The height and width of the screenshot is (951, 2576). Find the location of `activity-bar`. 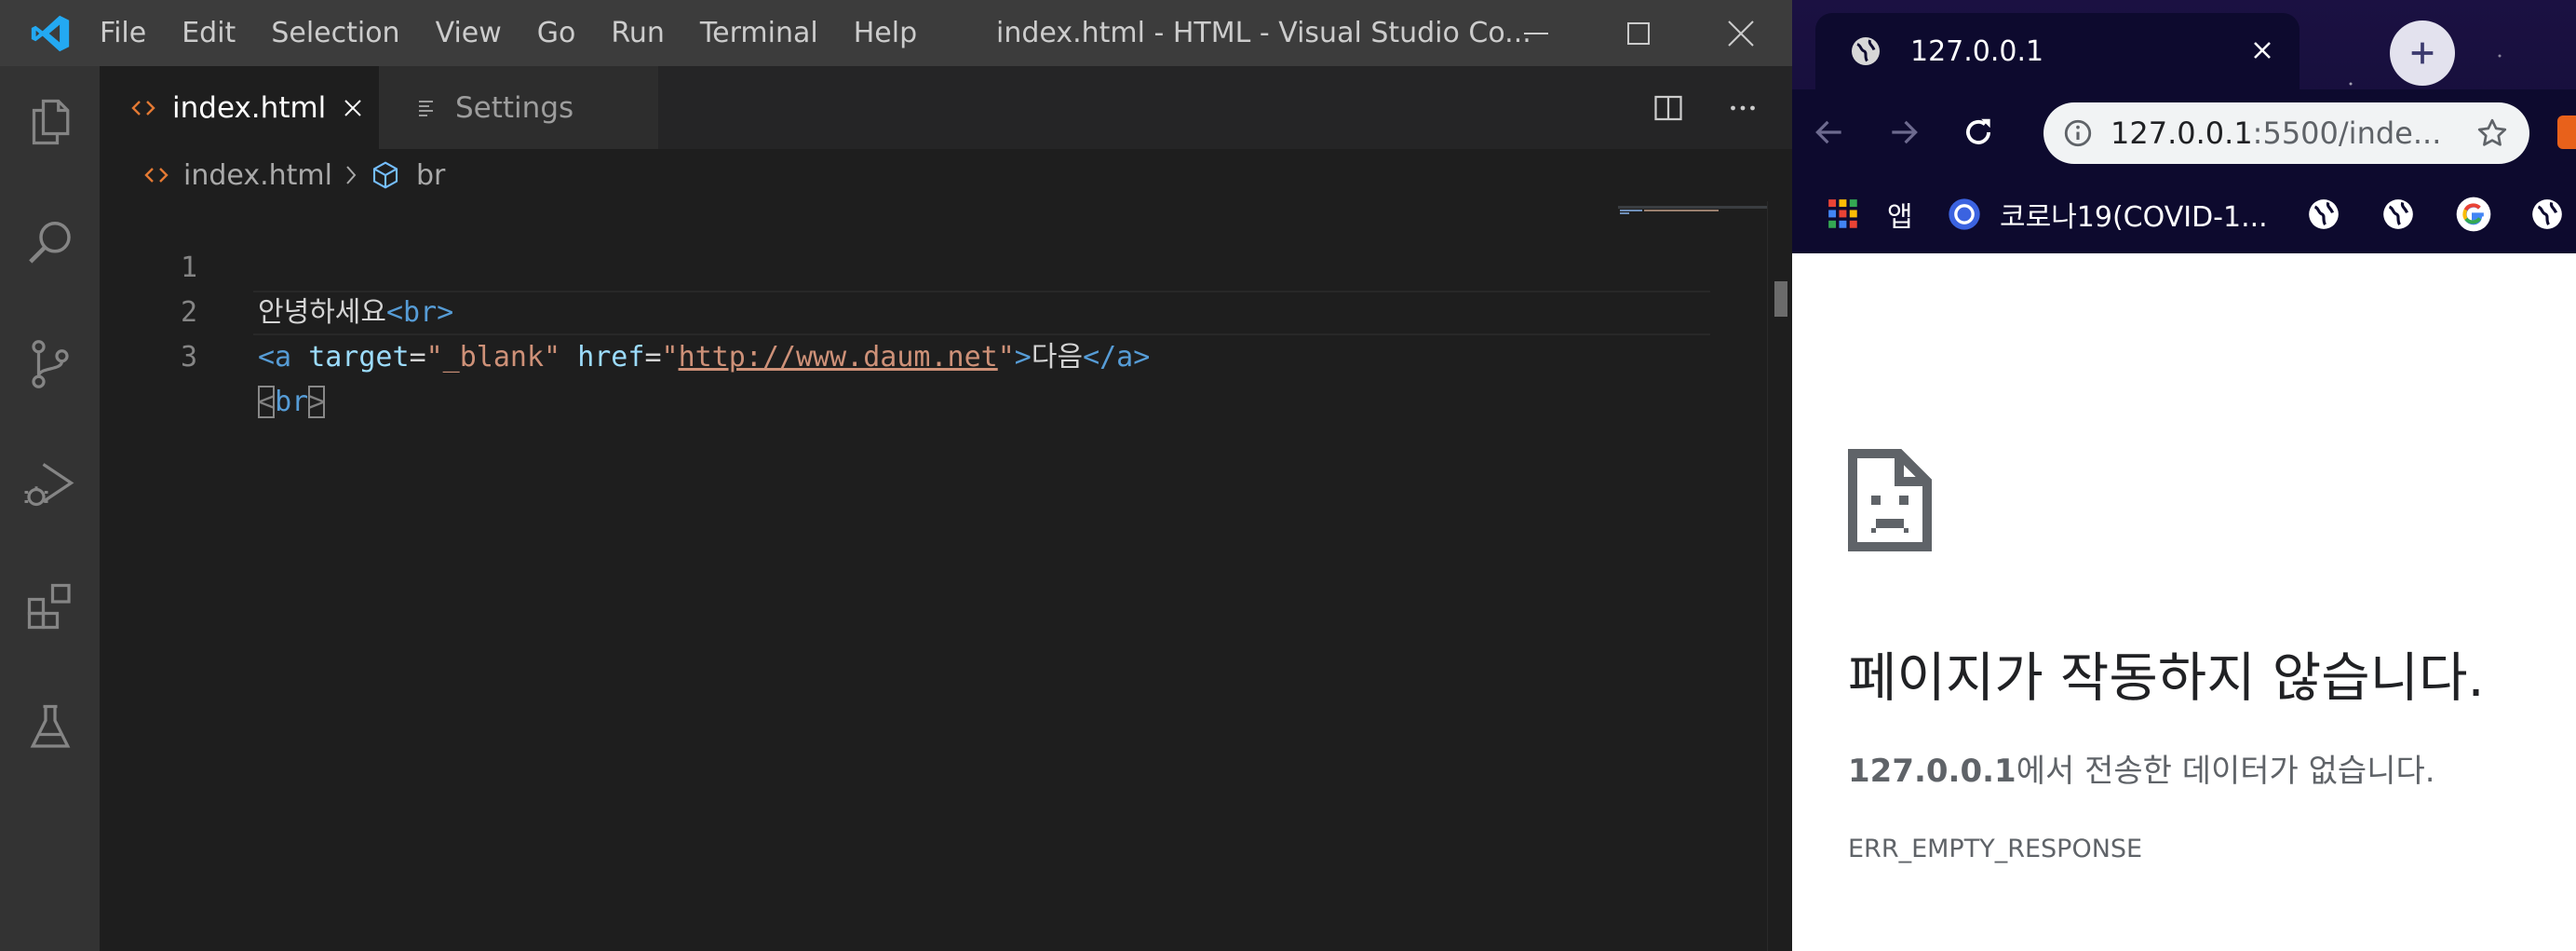

activity-bar is located at coordinates (50, 509).